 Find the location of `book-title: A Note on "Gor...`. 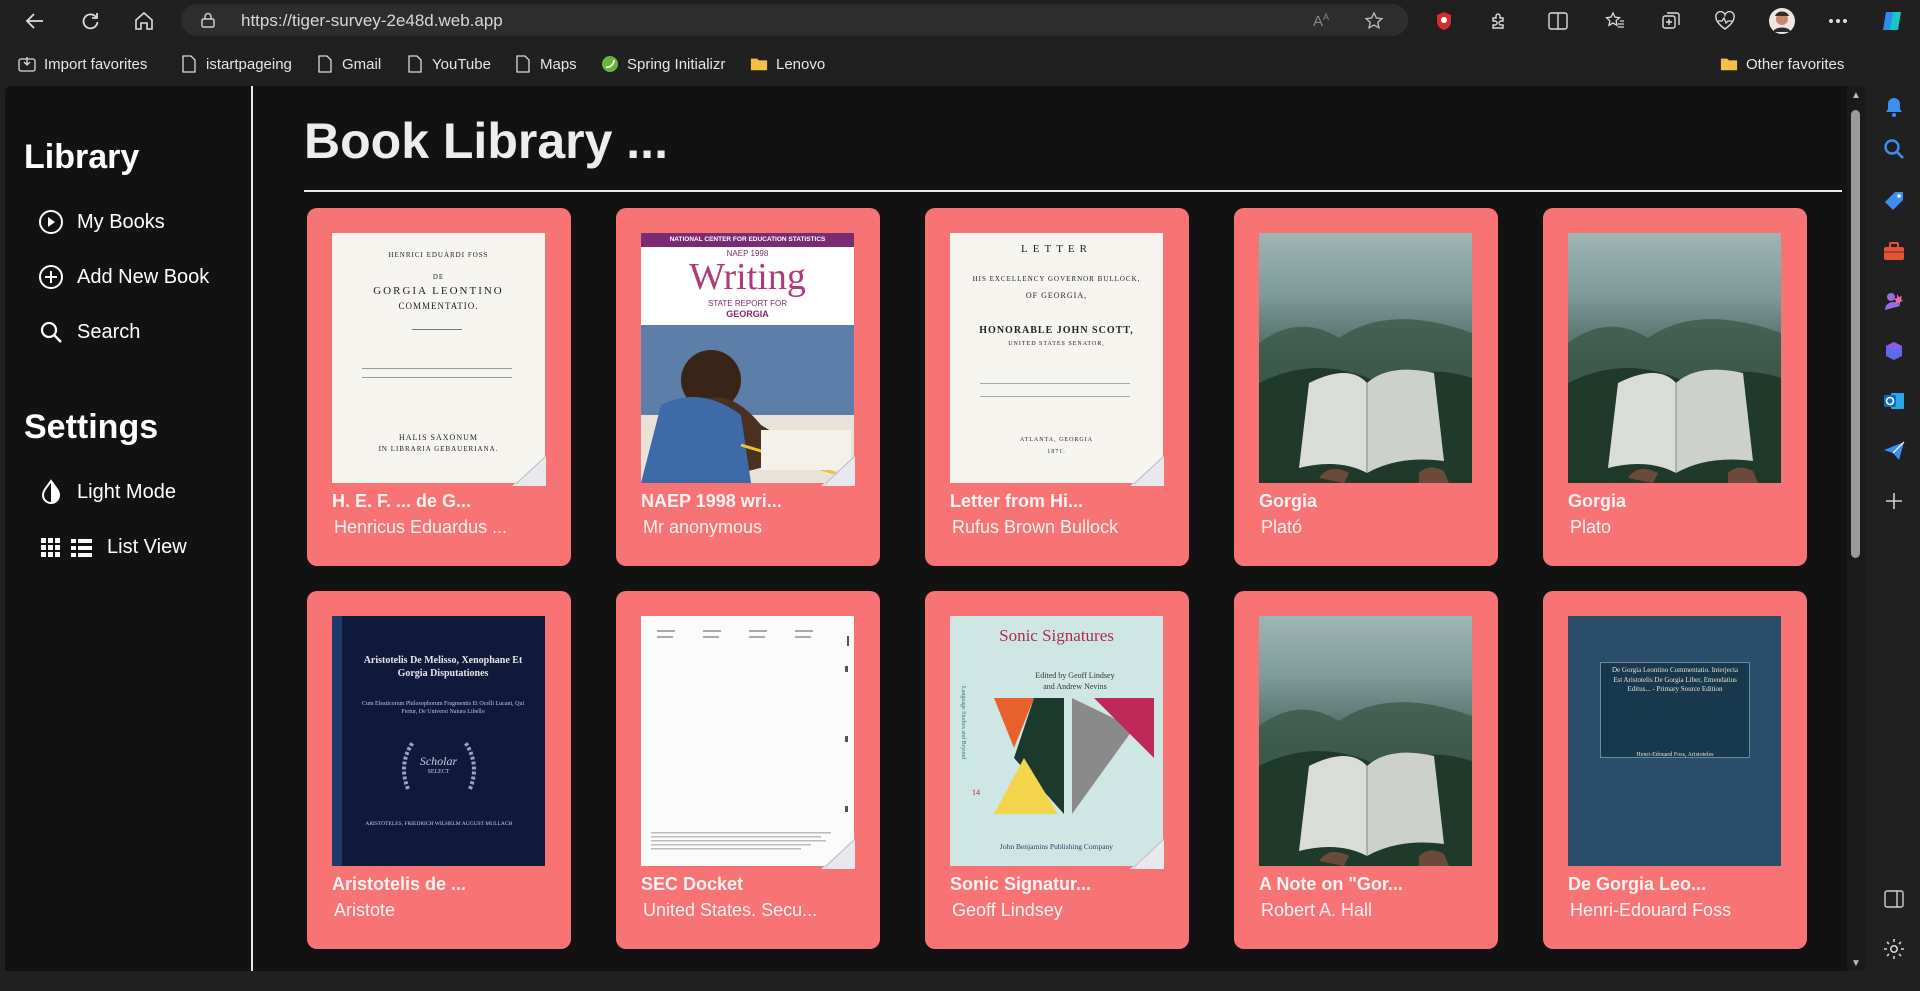

book-title: A Note on "Gor... is located at coordinates (1331, 884).